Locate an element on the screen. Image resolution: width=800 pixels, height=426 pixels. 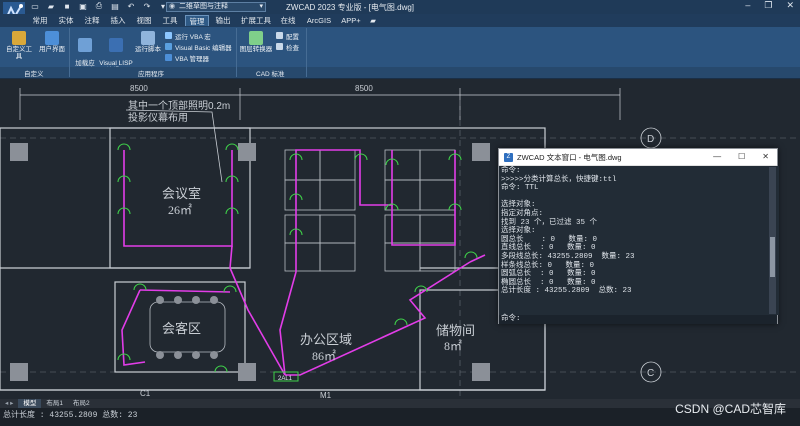
tab-solid: 实体 is located at coordinates (66, 20).